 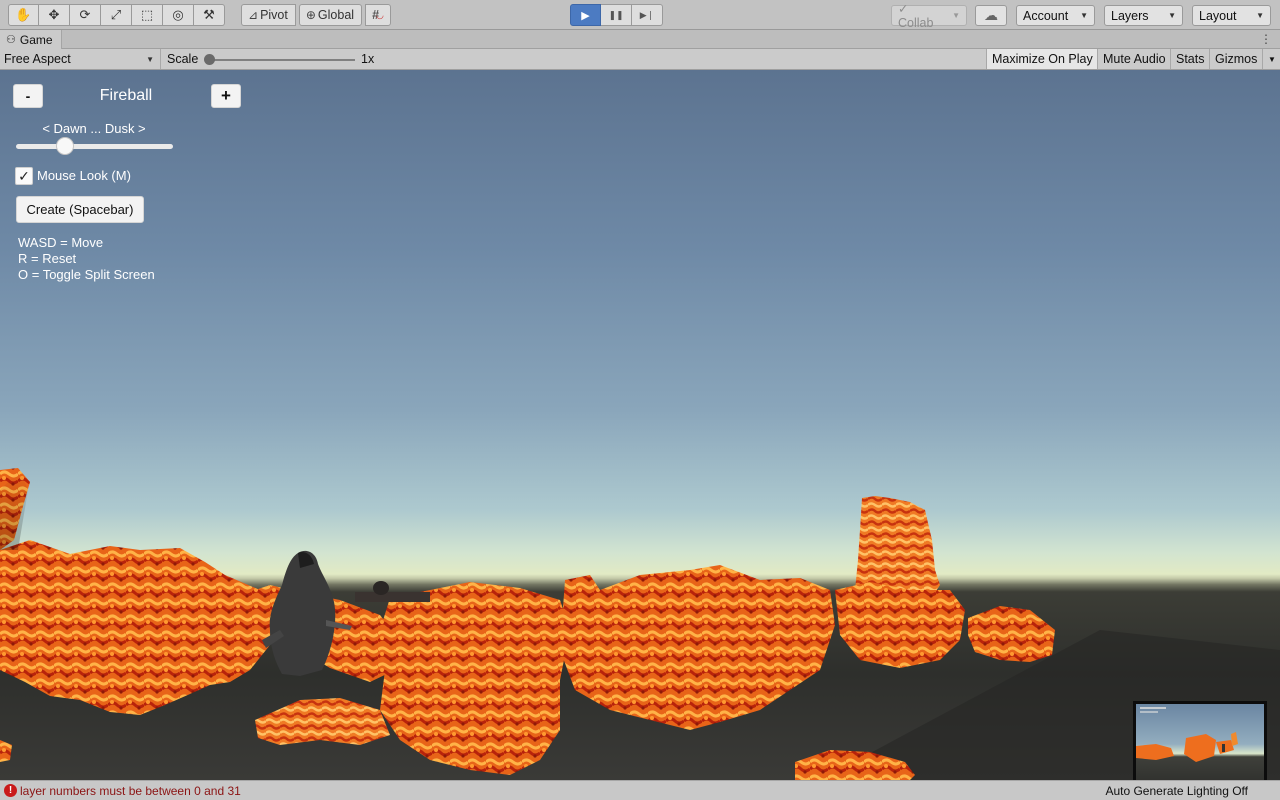 I want to click on transform-tools: ✋ ✥ ⟳ ⤢ ⬚ ◎ ⚒, so click(x=116, y=15).